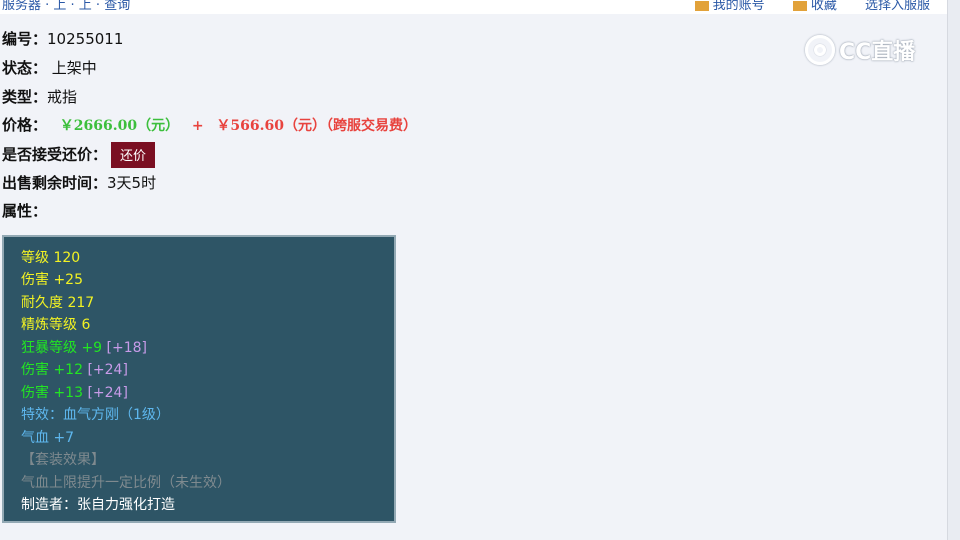 Image resolution: width=960 pixels, height=540 pixels. I want to click on attr-damage-2-bonus: [+24], so click(107, 370).